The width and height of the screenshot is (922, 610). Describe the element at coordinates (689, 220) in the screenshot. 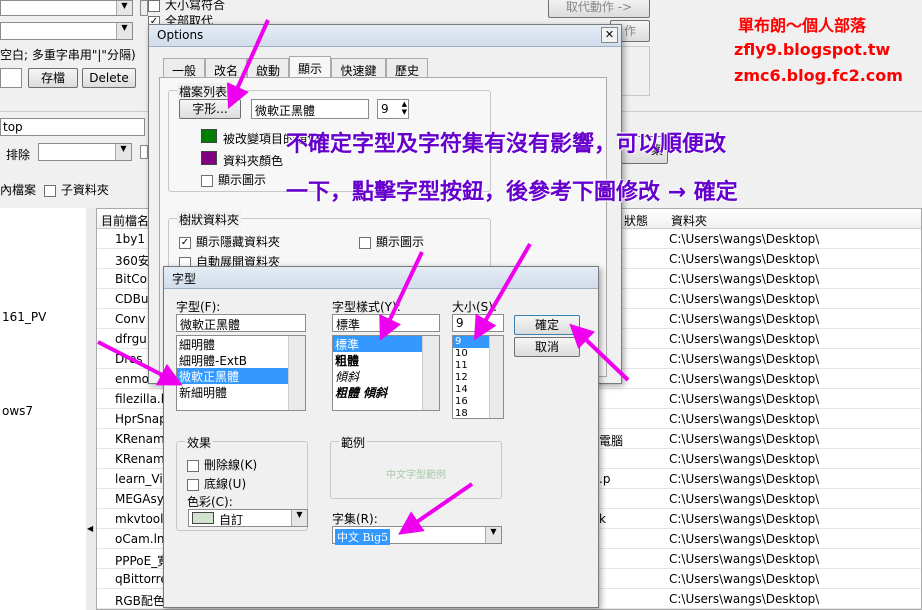

I see `col-header-folder: 資料夾` at that location.